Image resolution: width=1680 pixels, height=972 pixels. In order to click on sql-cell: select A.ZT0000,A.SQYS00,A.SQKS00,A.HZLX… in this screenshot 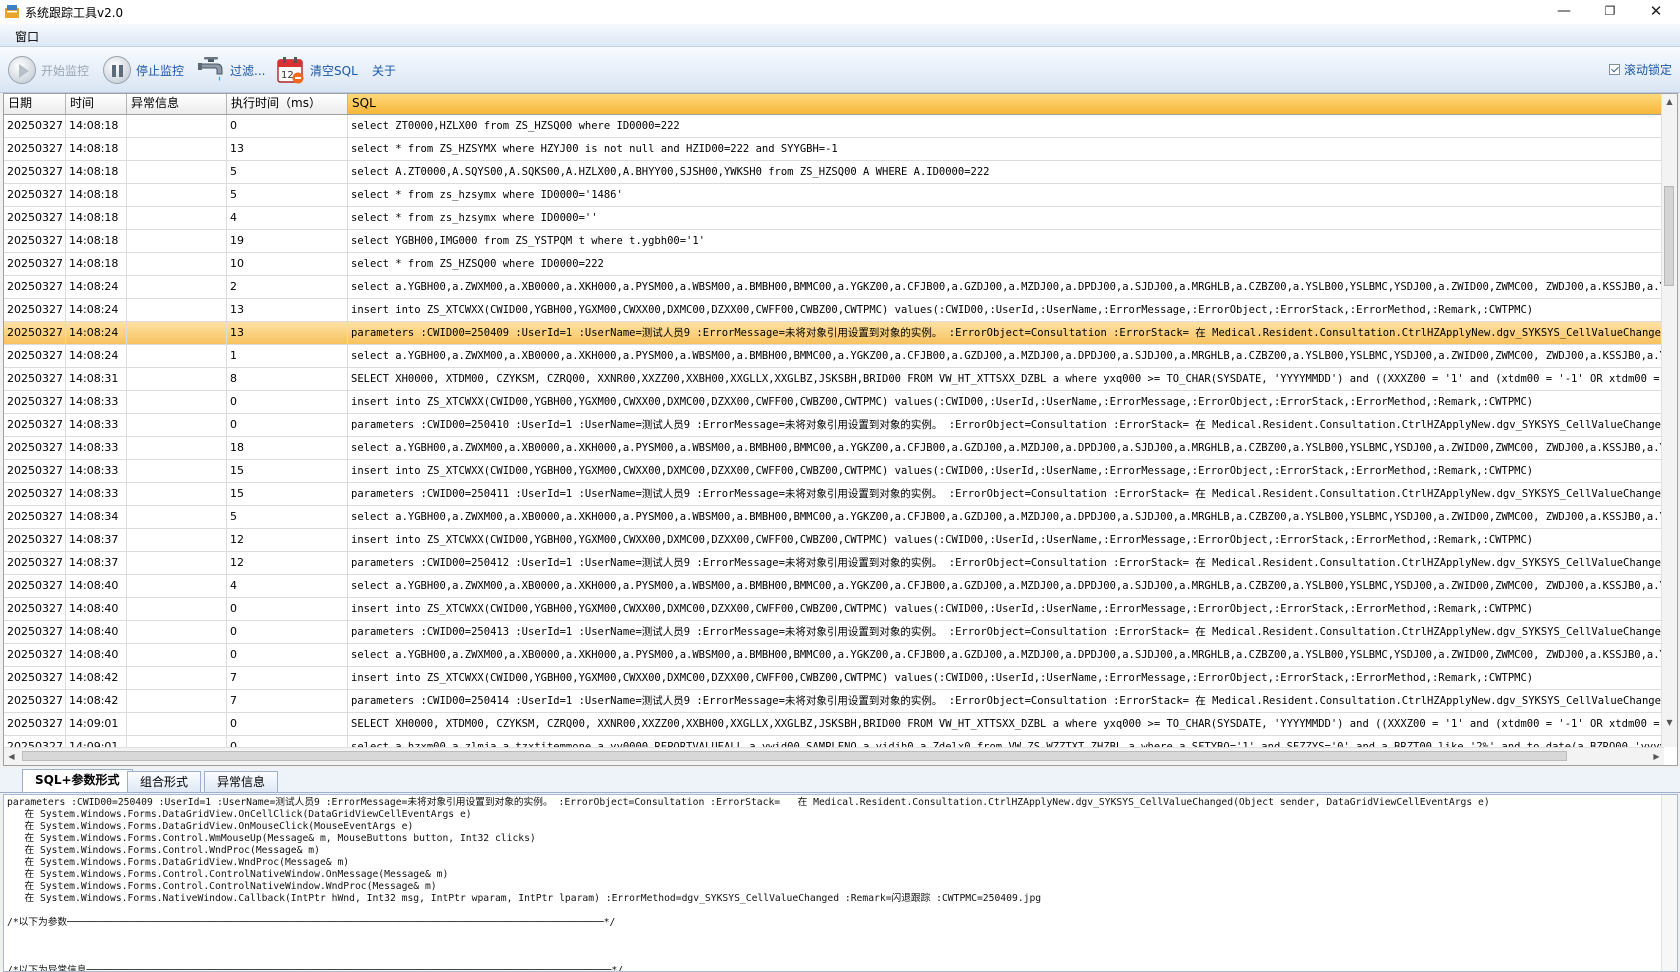, I will do `click(1006, 172)`.